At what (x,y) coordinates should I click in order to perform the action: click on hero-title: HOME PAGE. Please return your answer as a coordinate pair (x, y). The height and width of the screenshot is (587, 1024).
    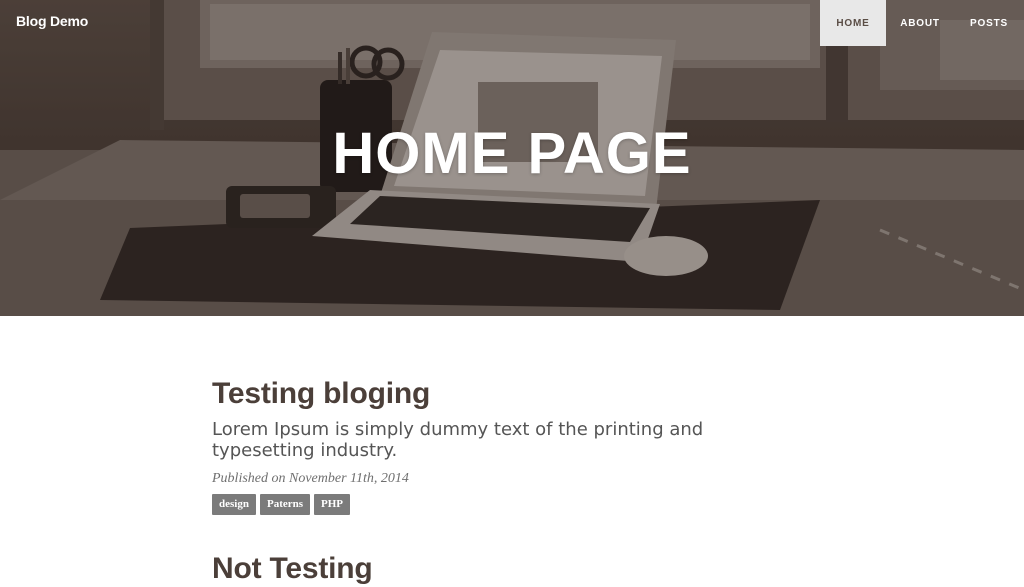
    Looking at the image, I should click on (512, 153).